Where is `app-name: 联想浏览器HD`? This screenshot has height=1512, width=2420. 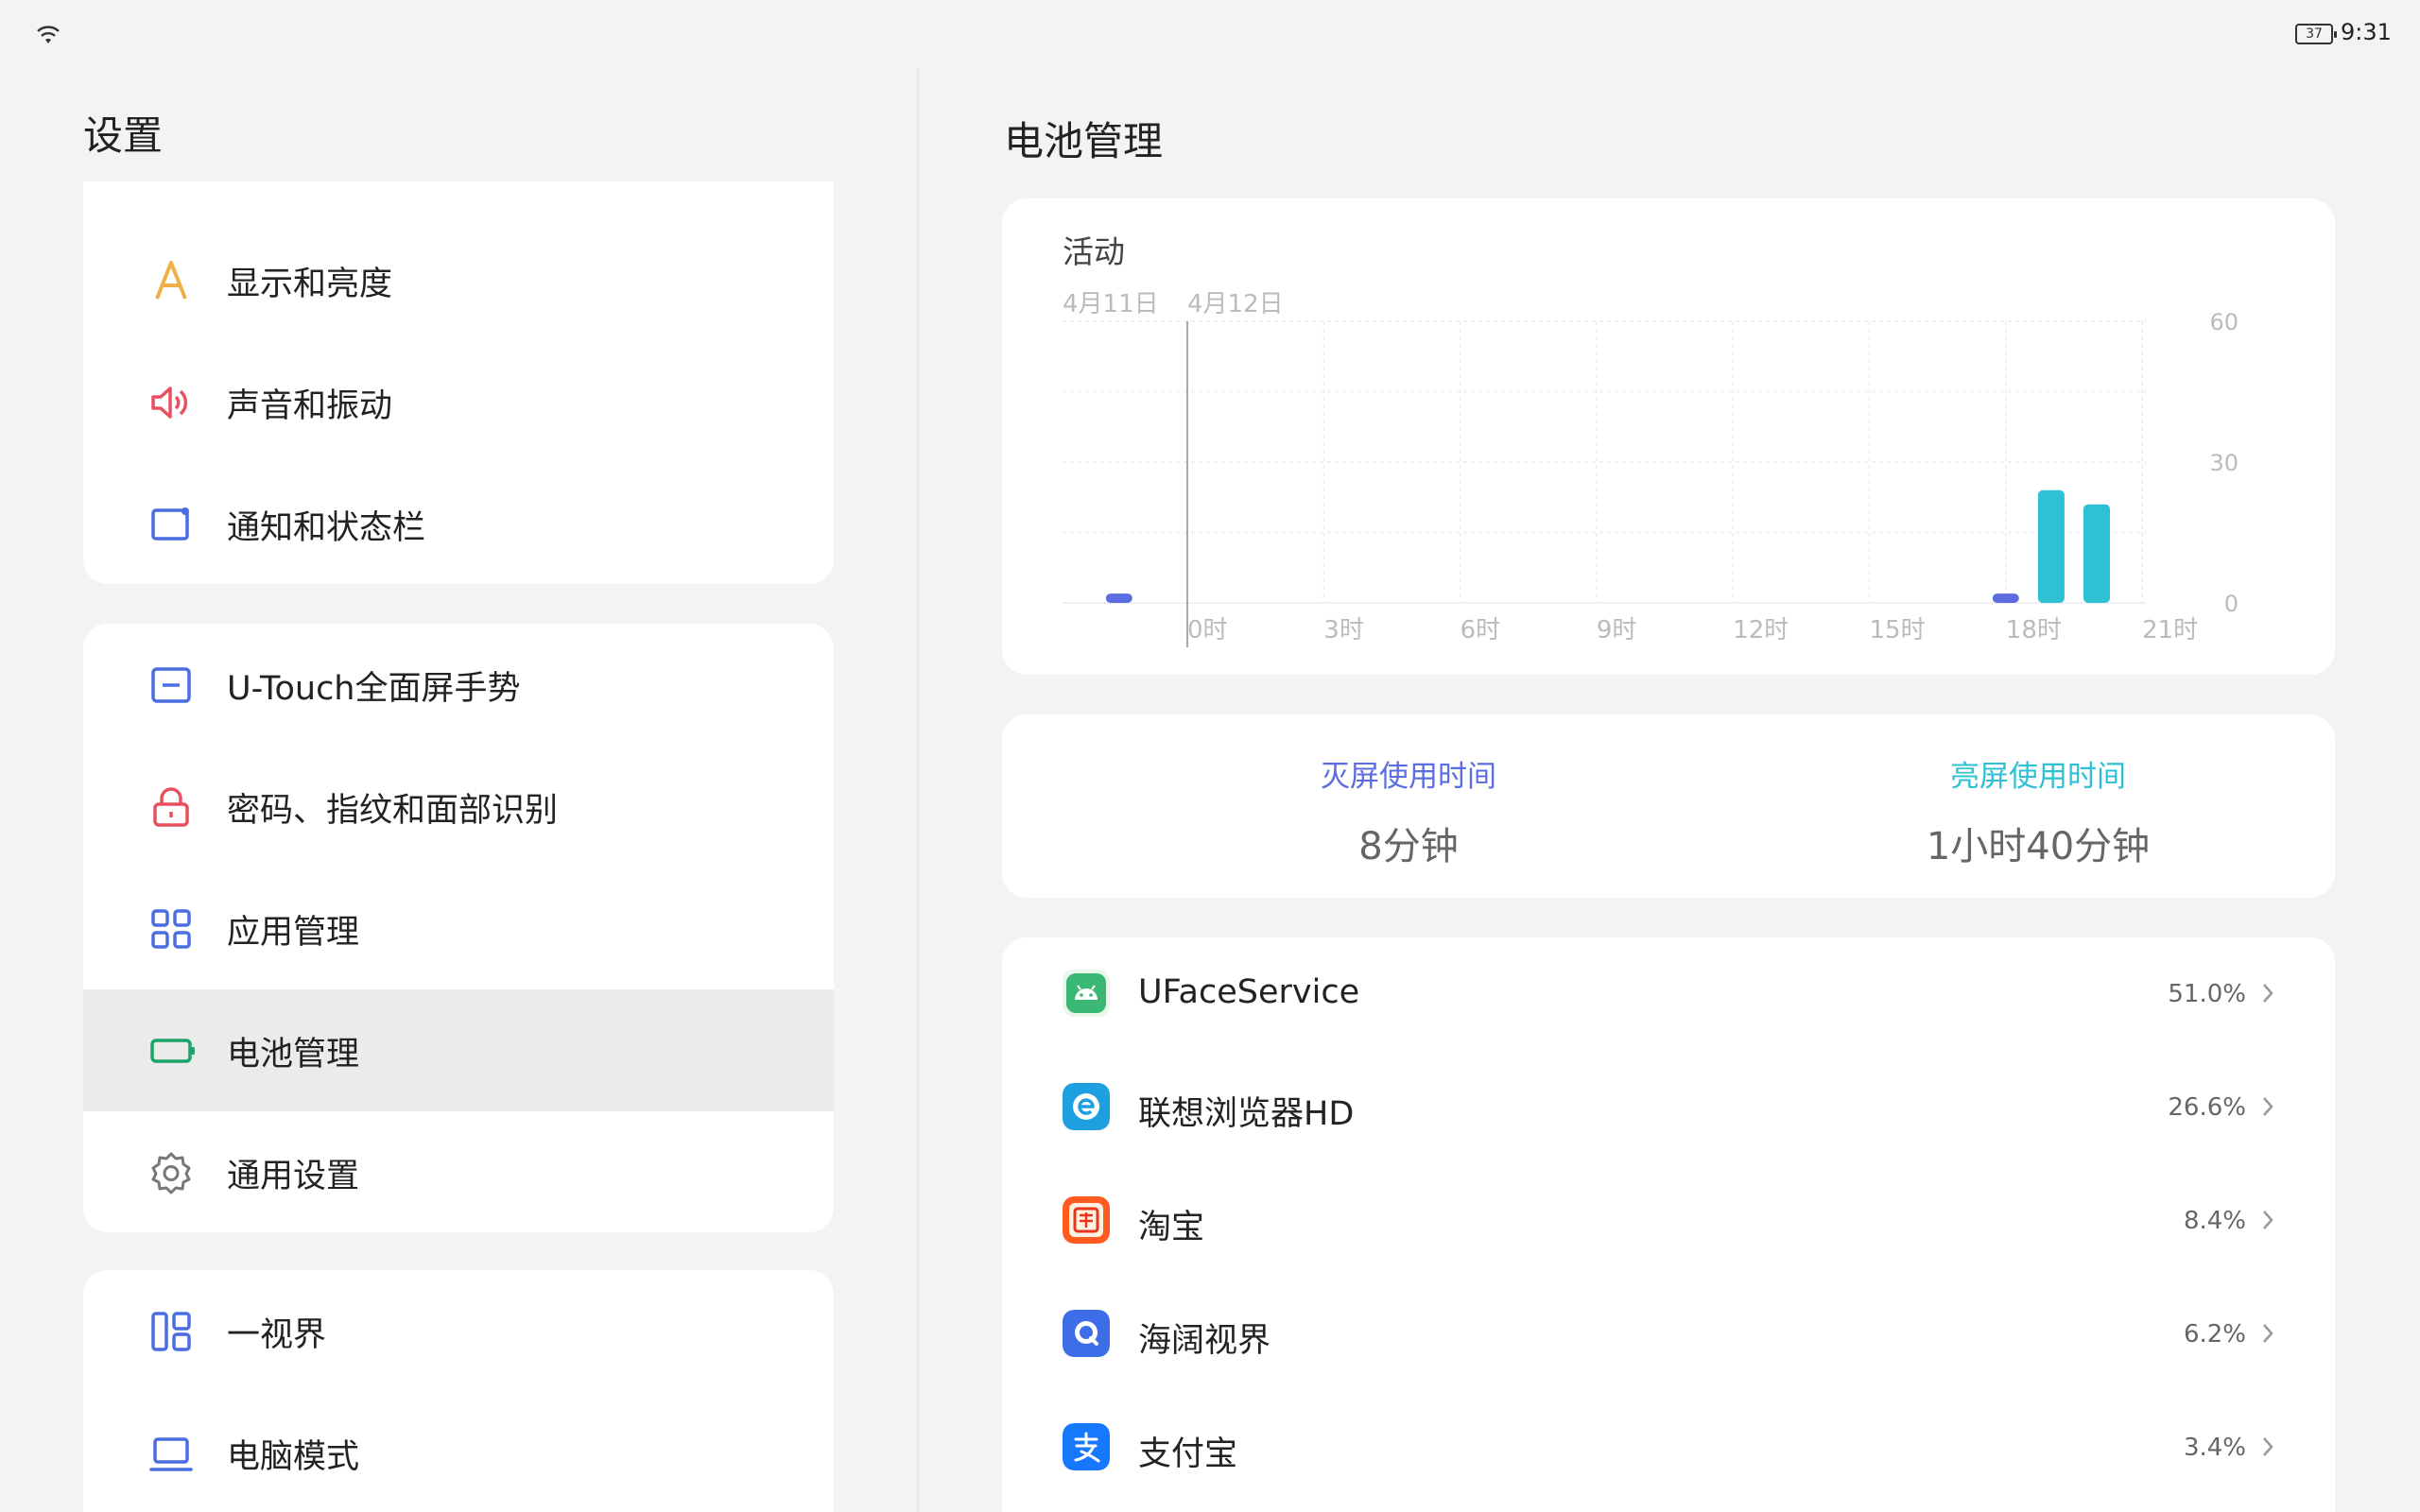 app-name: 联想浏览器HD is located at coordinates (1246, 1114).